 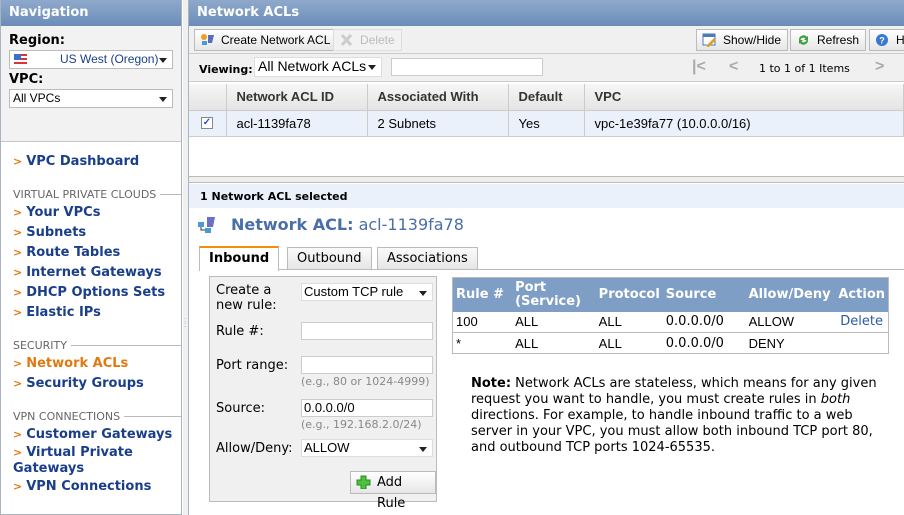 I want to click on allow-deny-label: Allow/Deny:, so click(x=254, y=448).